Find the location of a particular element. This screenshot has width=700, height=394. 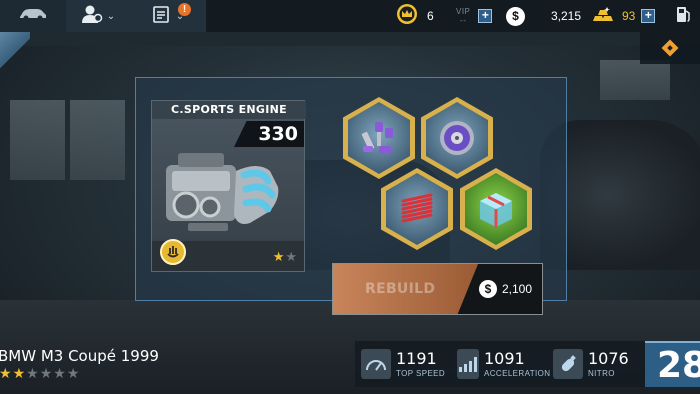

bolts-icon is located at coordinates (379, 138).